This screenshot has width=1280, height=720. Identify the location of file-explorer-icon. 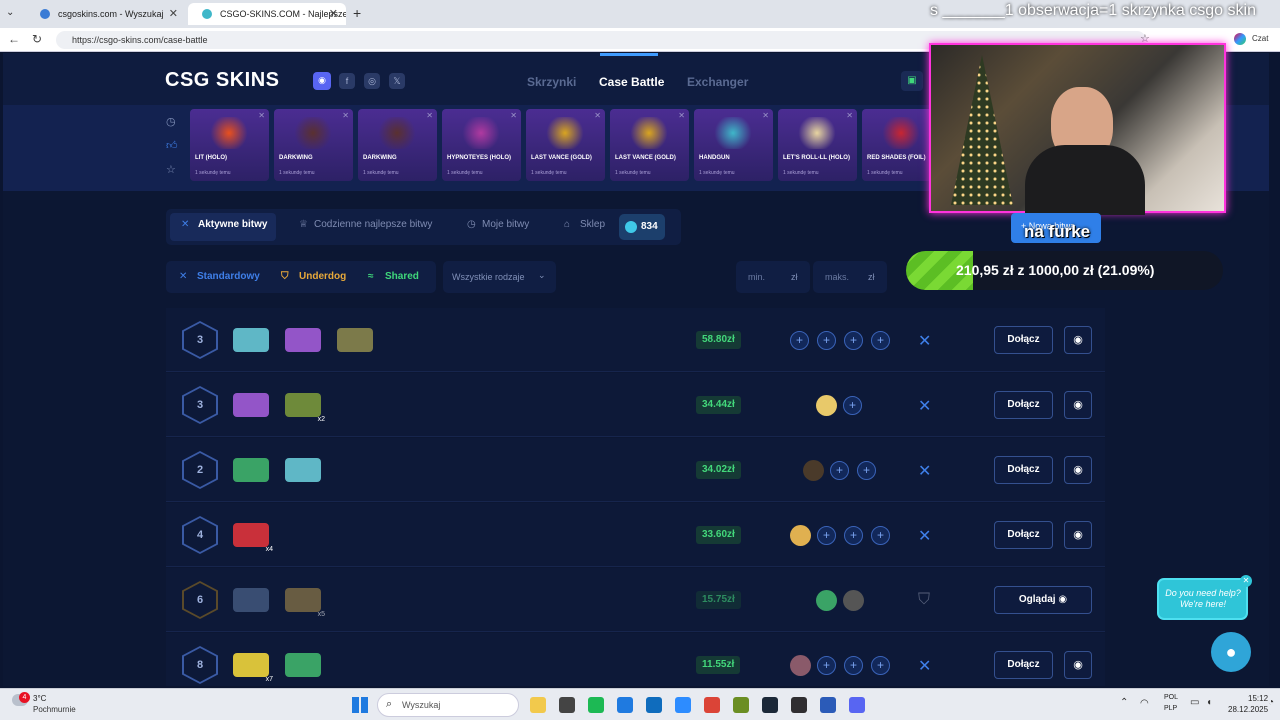
(538, 705).